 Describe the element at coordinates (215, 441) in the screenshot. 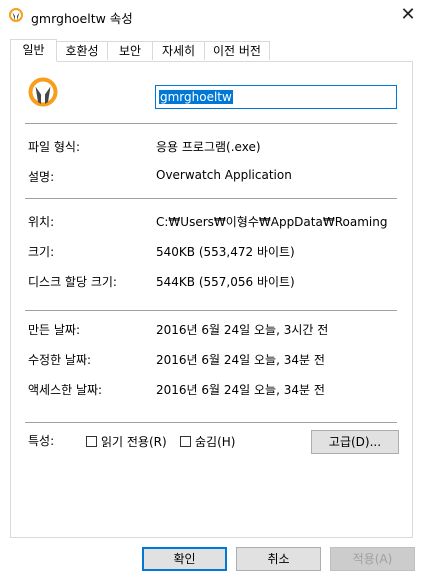

I see `hidden-checkbox-label: 숨김(H)` at that location.